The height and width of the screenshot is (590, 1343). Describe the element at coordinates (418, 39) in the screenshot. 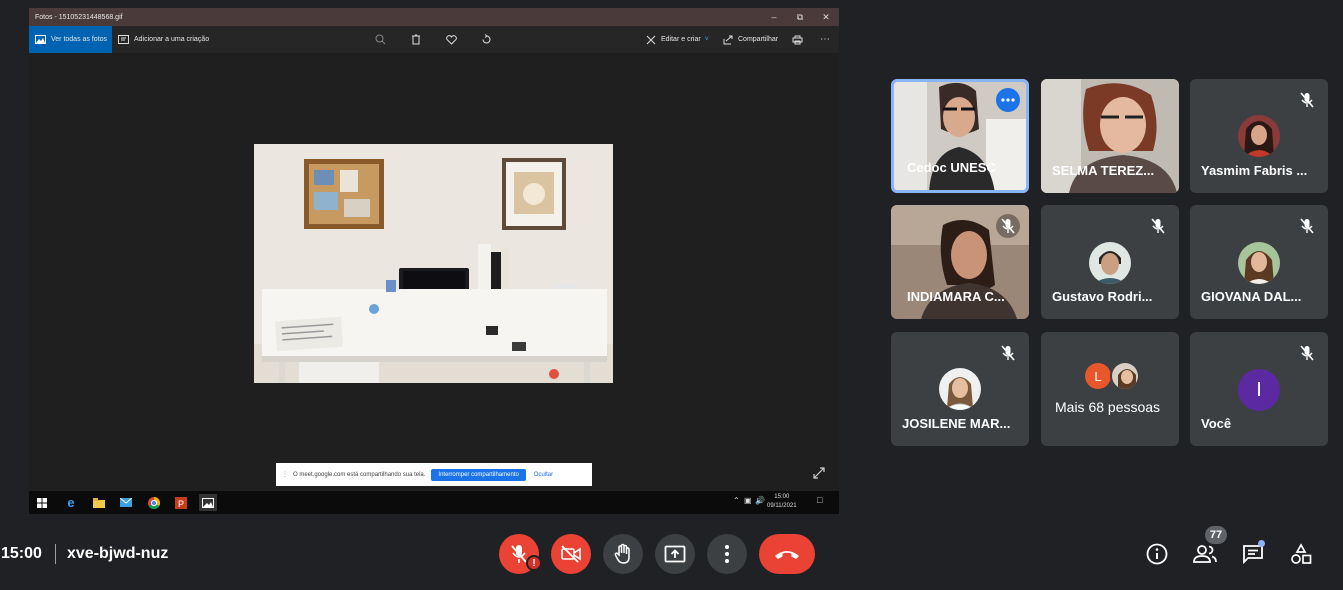

I see `delete-icon` at that location.